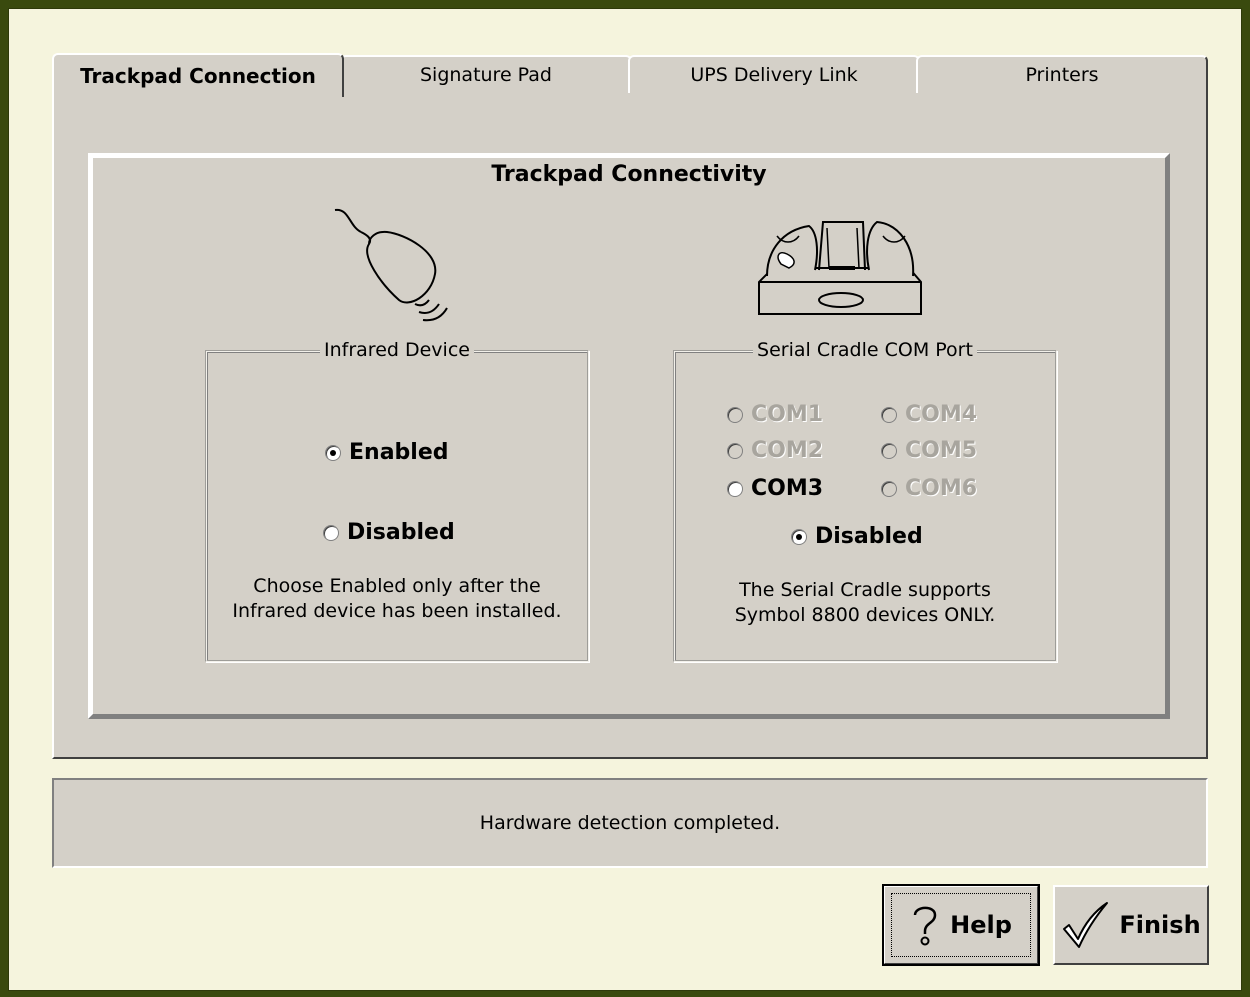 The image size is (1250, 997). Describe the element at coordinates (941, 414) in the screenshot. I see `radio-label: COM4` at that location.